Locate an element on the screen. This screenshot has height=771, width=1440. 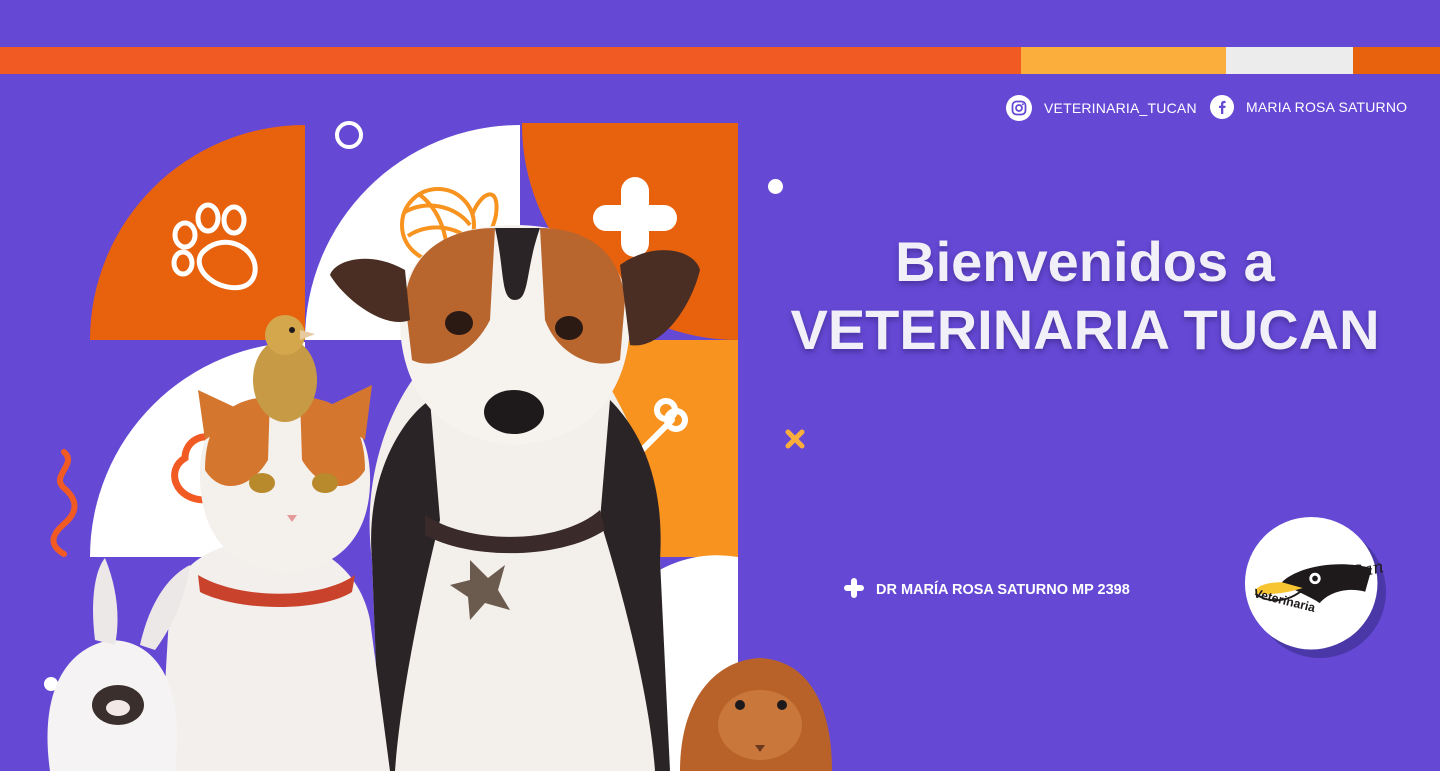
tile-quarter-orange is located at coordinates (197, 232).